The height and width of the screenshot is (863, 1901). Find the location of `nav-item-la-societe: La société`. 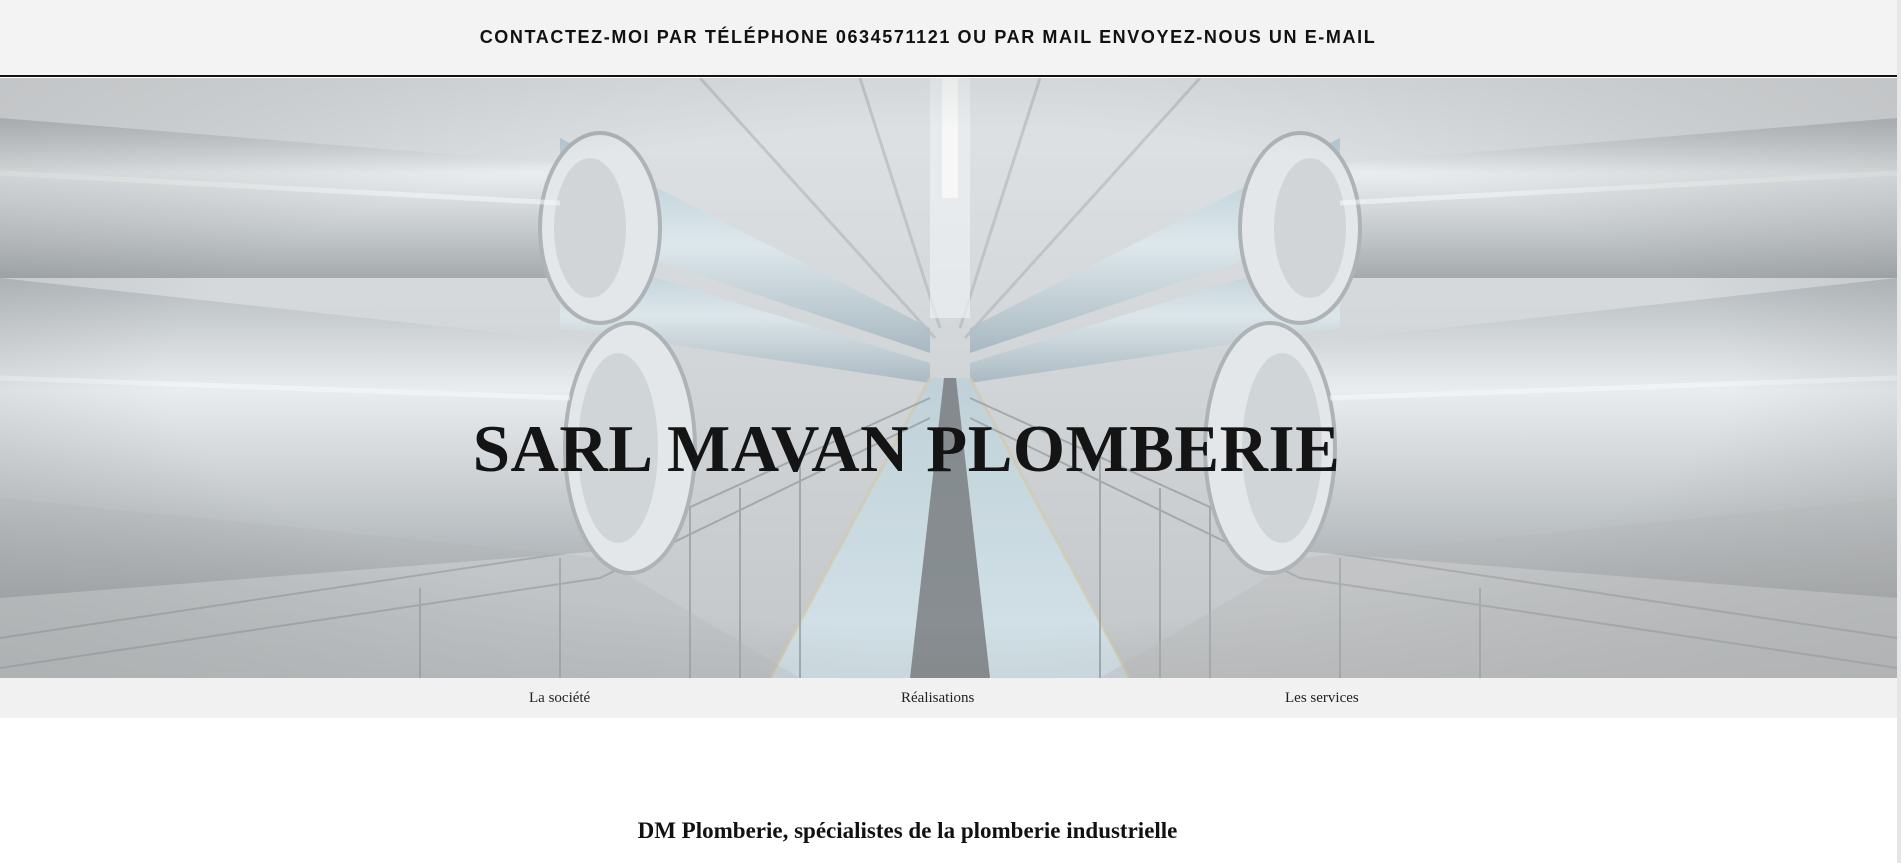

nav-item-la-societe: La société is located at coordinates (559, 698).